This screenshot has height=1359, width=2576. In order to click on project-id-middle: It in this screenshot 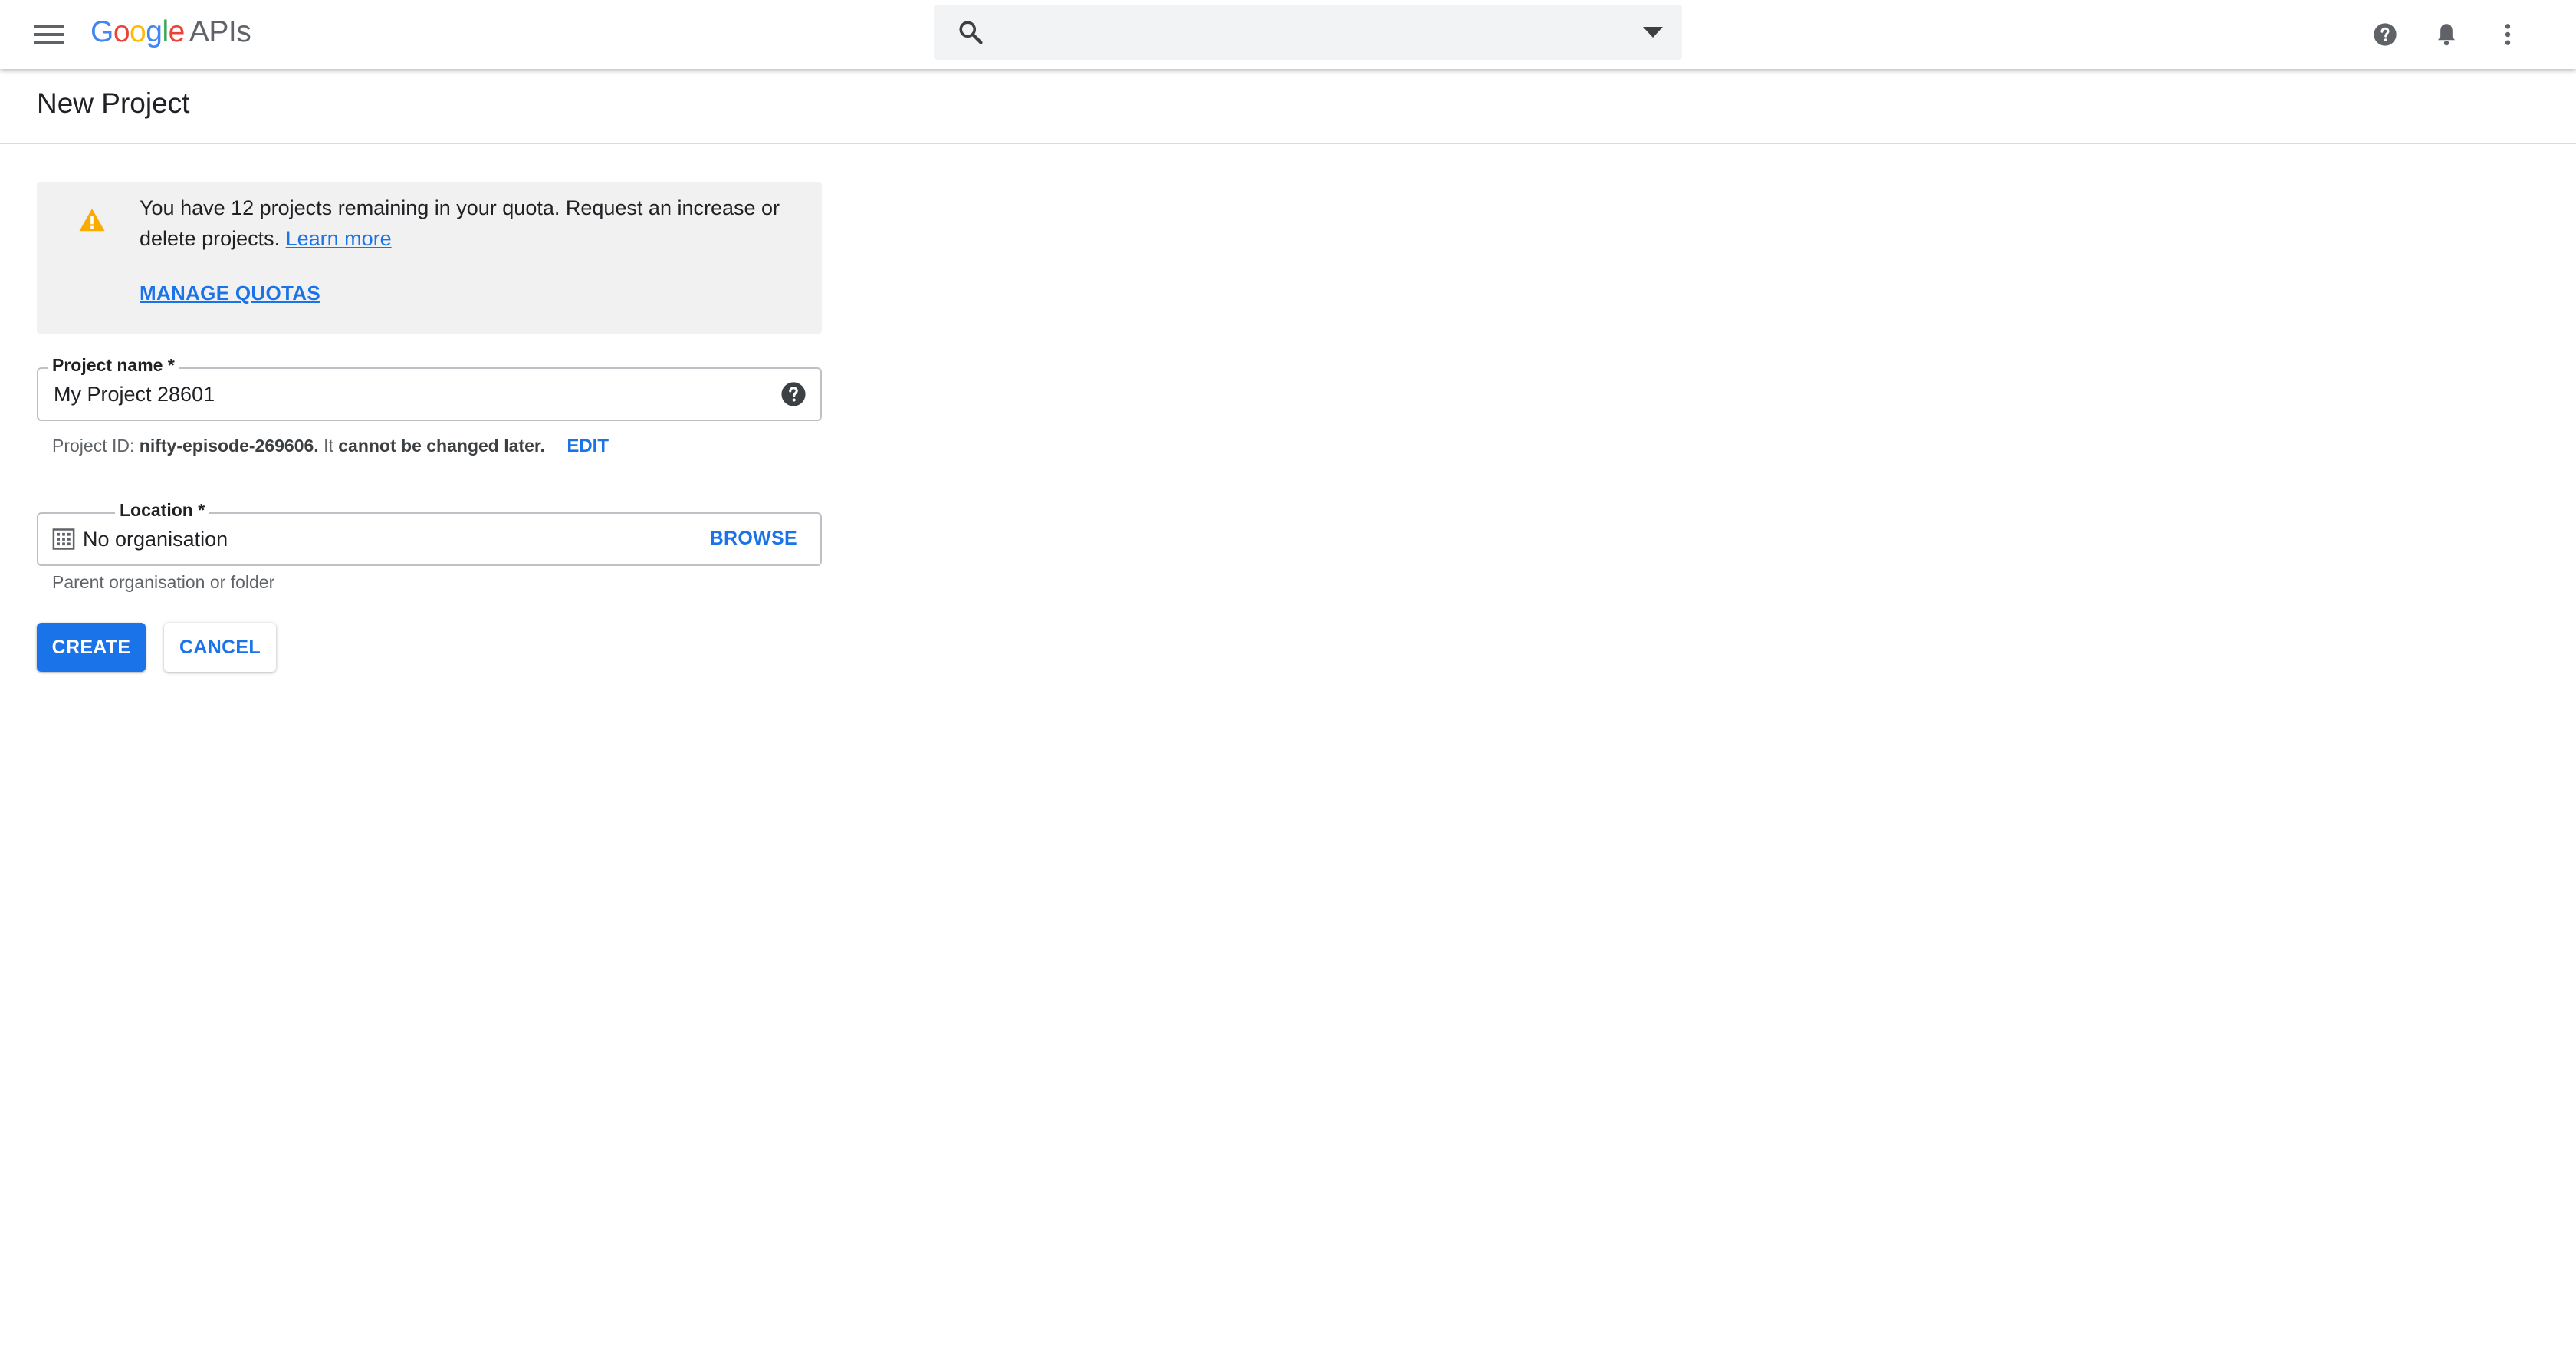, I will do `click(329, 446)`.